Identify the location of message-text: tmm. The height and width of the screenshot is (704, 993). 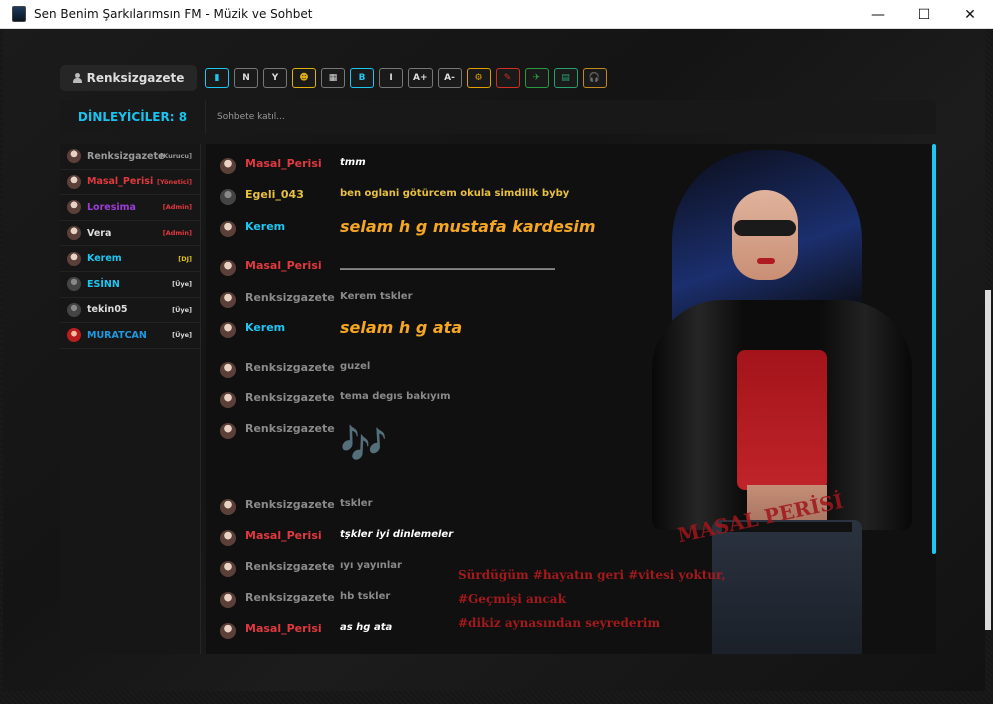
(353, 162).